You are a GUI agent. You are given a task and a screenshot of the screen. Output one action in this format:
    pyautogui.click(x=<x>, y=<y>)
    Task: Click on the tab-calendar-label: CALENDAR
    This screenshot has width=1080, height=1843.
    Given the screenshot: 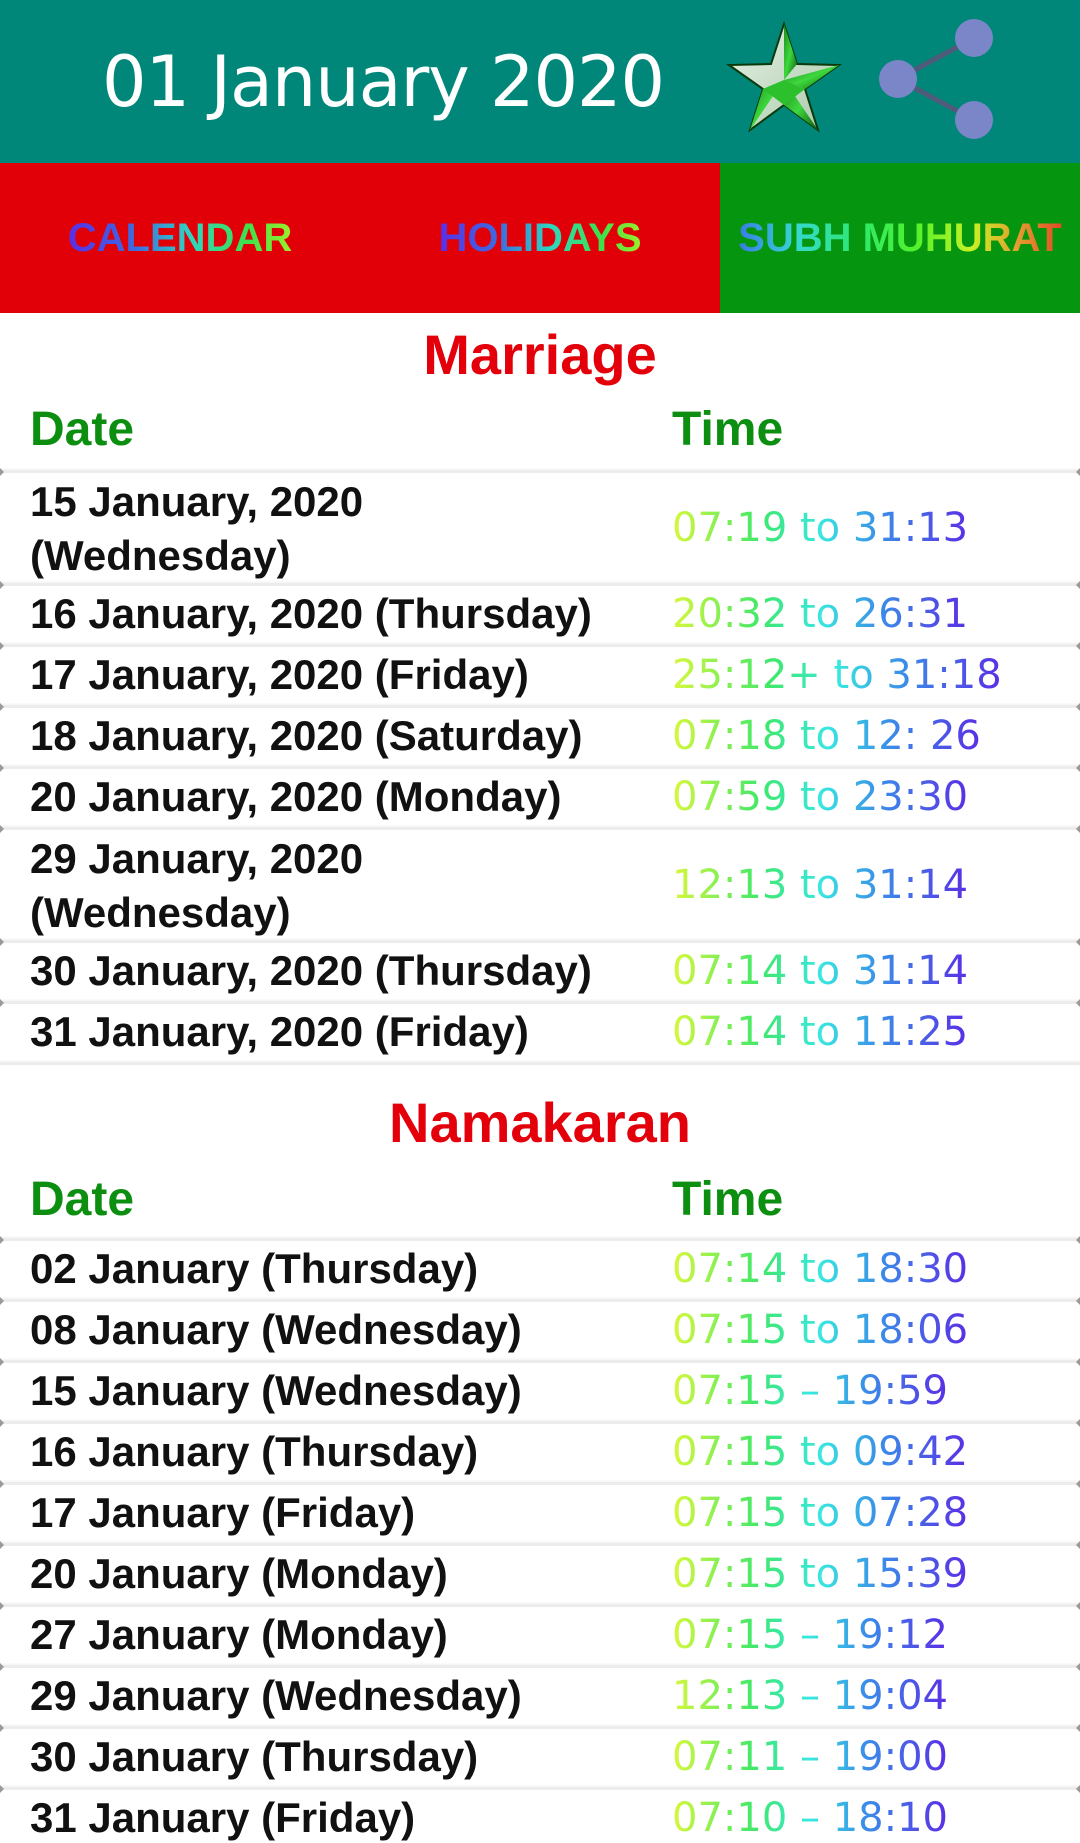 What is the action you would take?
    pyautogui.click(x=180, y=237)
    